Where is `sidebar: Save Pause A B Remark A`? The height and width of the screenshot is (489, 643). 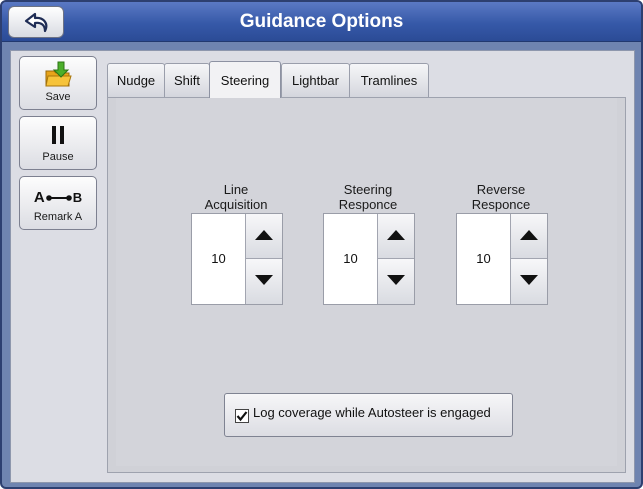 sidebar: Save Pause A B Remark A is located at coordinates (58, 146).